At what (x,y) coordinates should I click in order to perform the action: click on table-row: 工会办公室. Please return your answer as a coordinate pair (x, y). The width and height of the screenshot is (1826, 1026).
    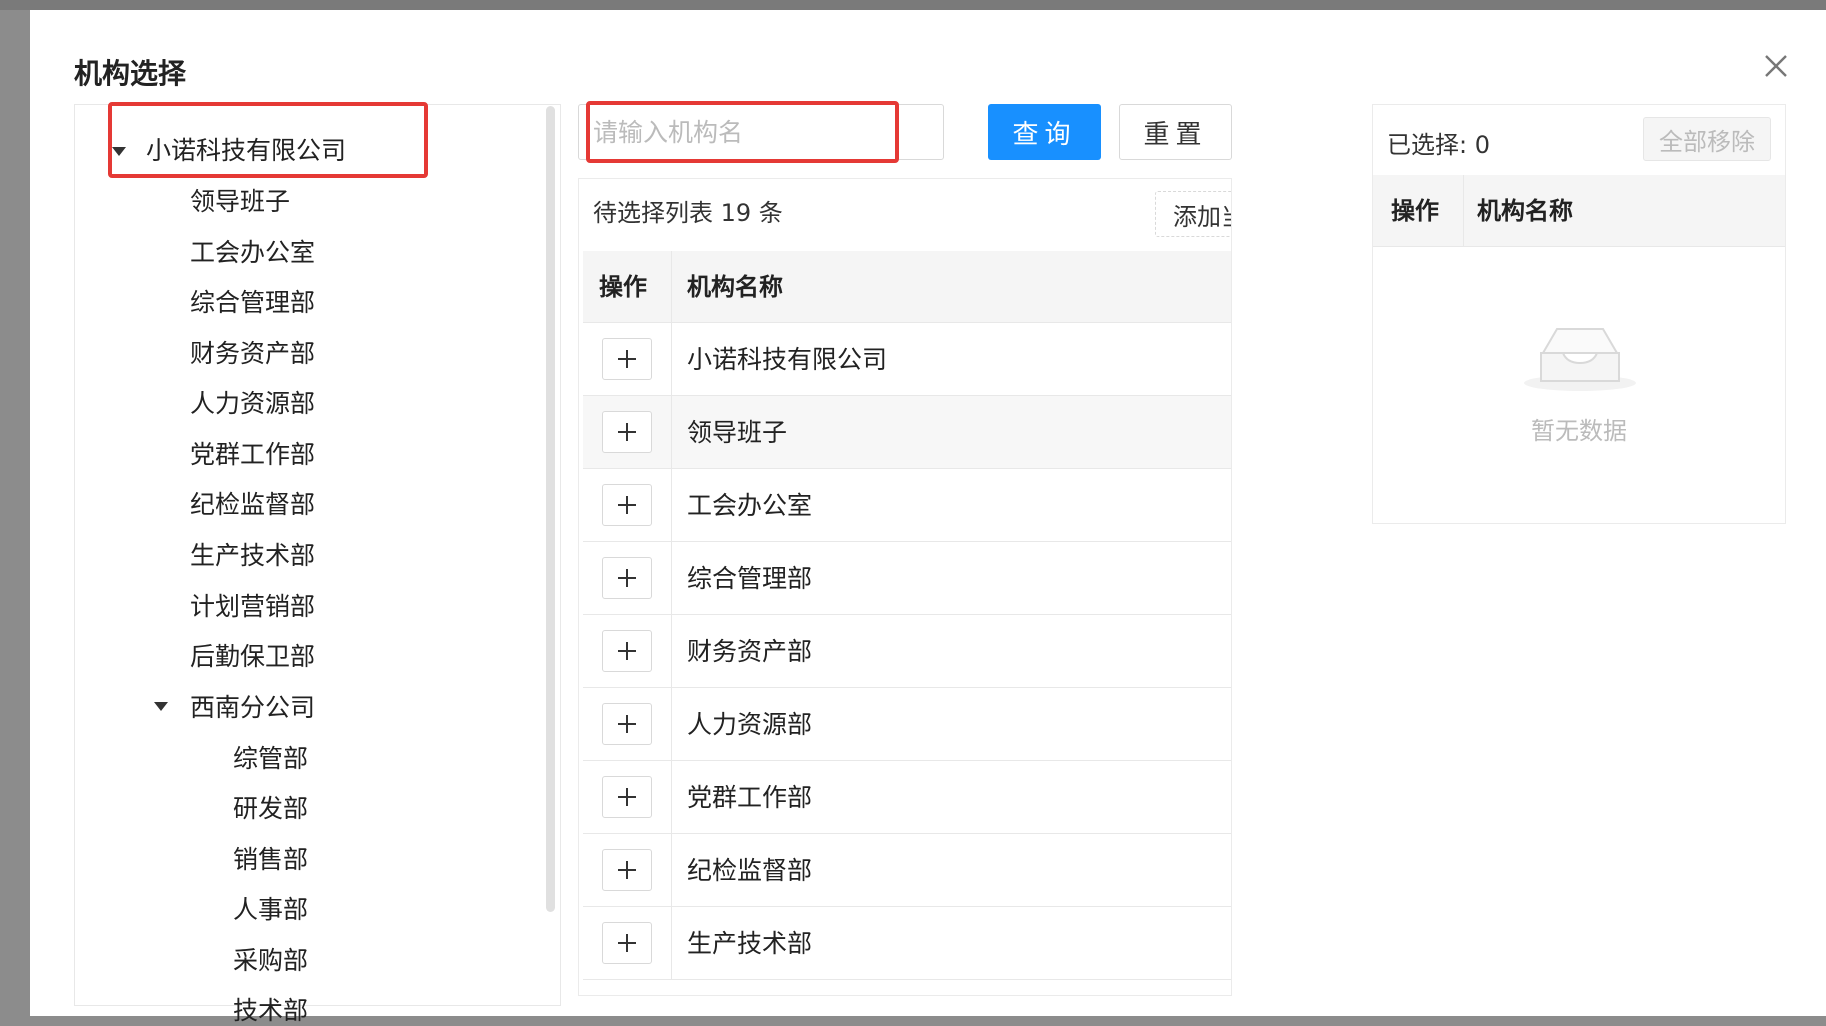
    Looking at the image, I should click on (907, 505).